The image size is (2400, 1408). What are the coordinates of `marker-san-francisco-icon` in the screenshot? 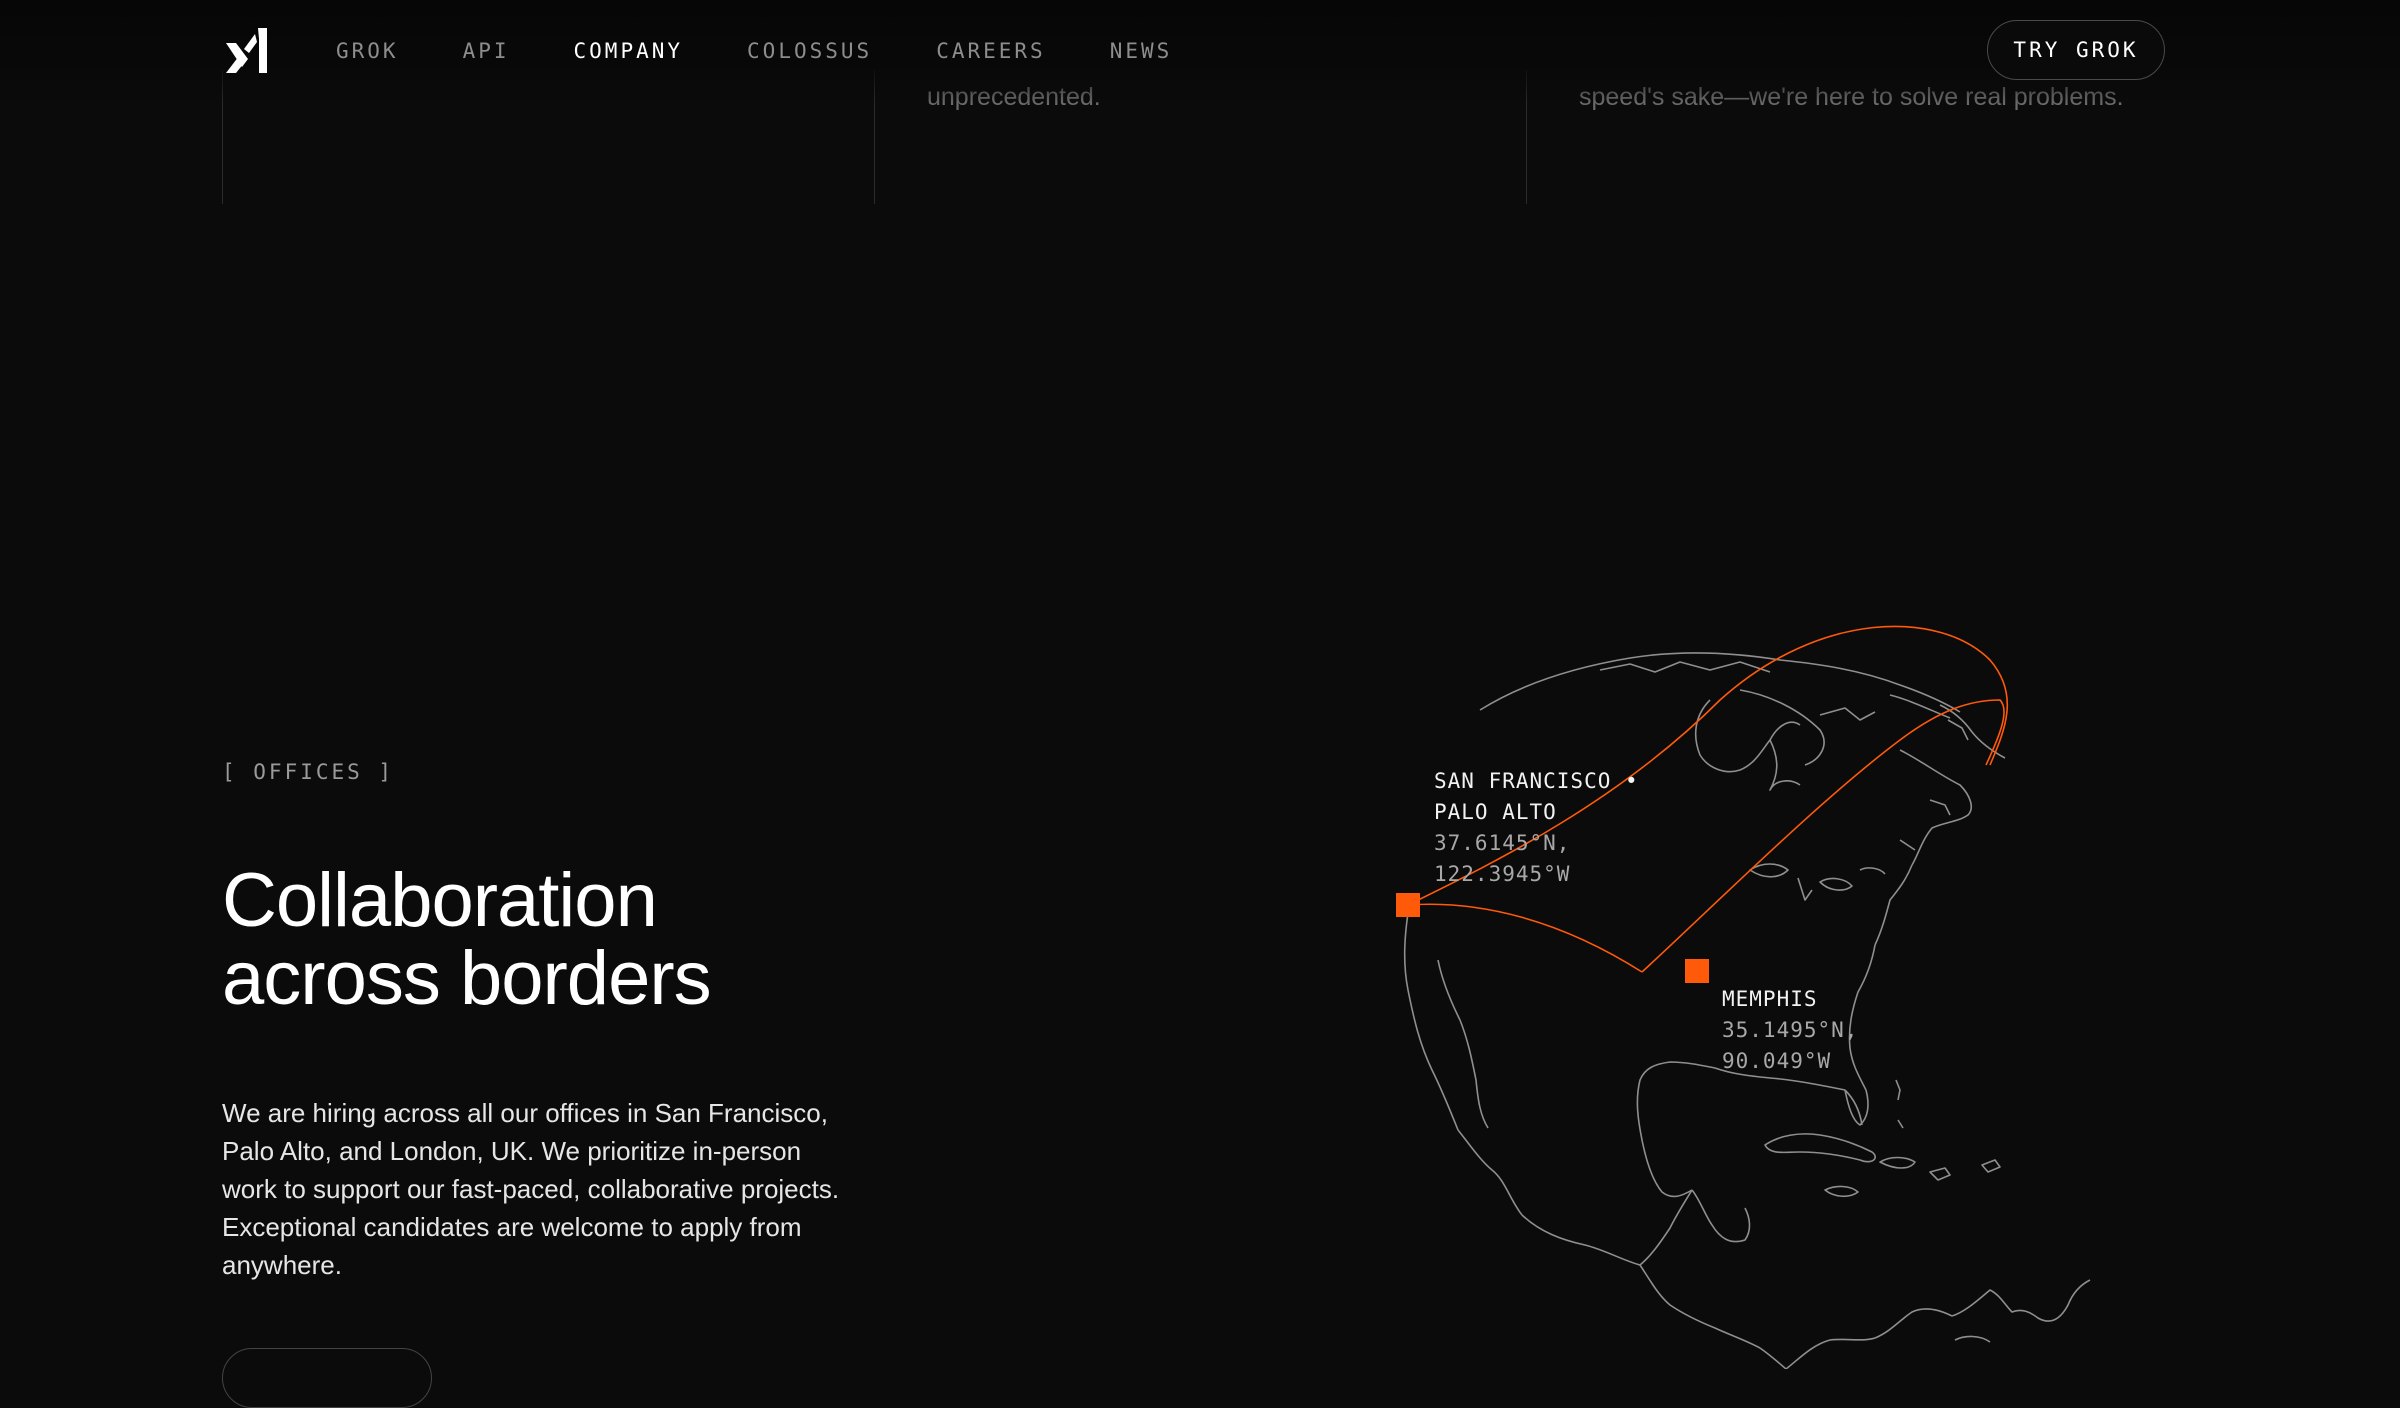 It's located at (1408, 905).